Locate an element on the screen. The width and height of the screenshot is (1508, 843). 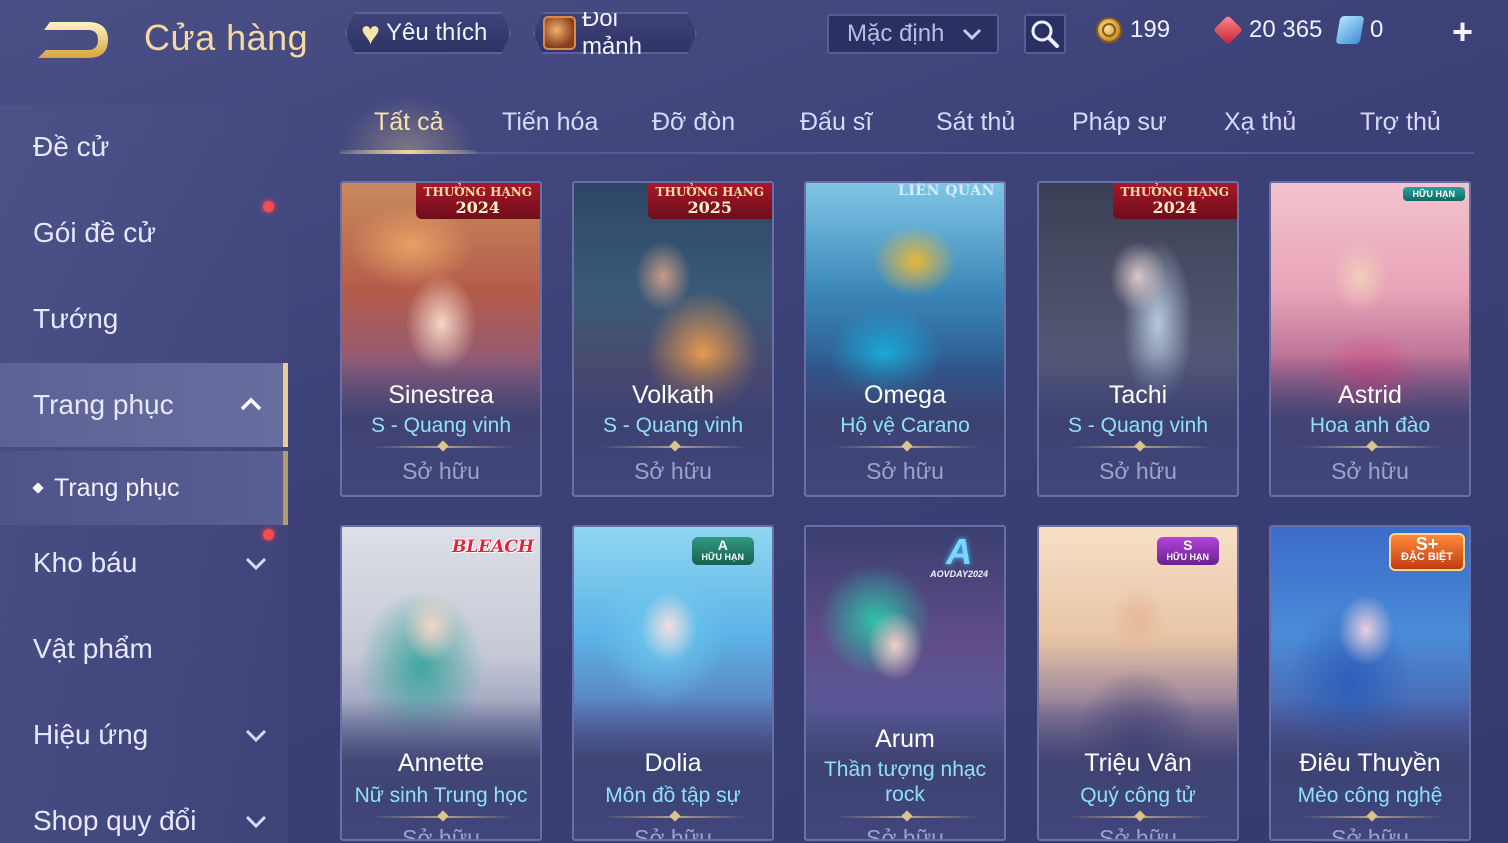
sort-selected-value: Mặc định is located at coordinates (896, 33).